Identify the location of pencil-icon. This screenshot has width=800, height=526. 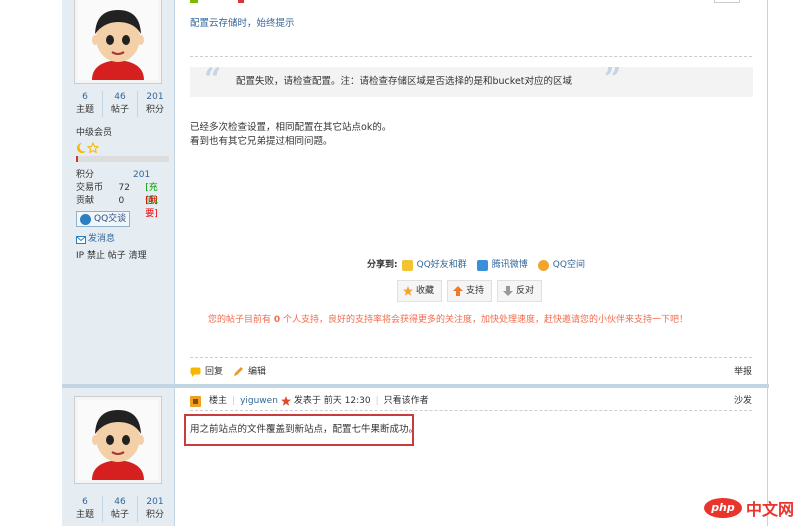
(239, 371).